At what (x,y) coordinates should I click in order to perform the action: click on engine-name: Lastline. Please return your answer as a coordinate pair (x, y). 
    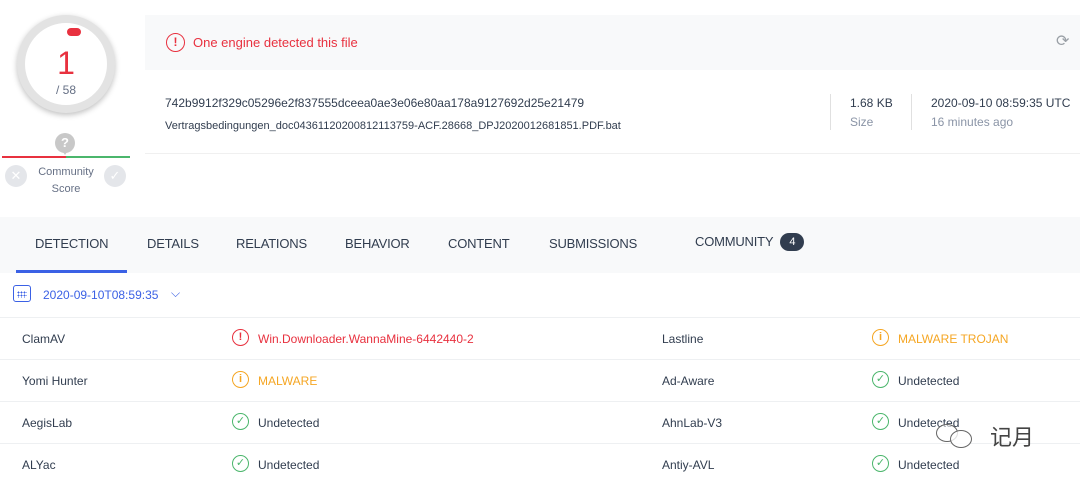
    Looking at the image, I should click on (683, 339).